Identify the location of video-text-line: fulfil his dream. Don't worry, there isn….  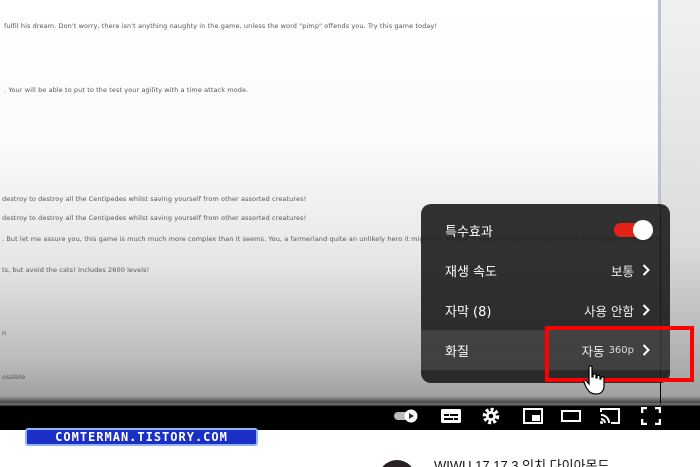
(221, 26).